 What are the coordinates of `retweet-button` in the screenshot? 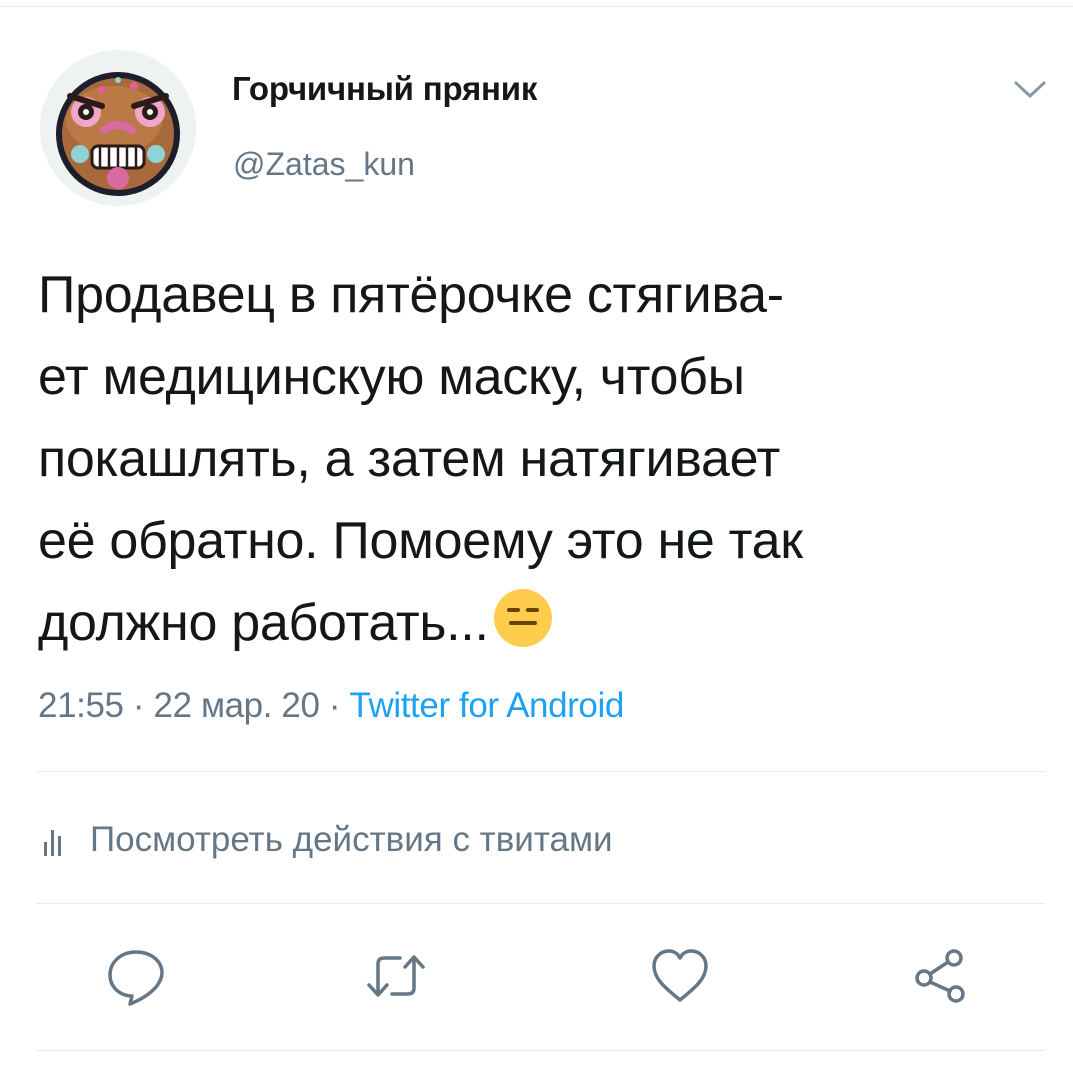 It's located at (396, 976).